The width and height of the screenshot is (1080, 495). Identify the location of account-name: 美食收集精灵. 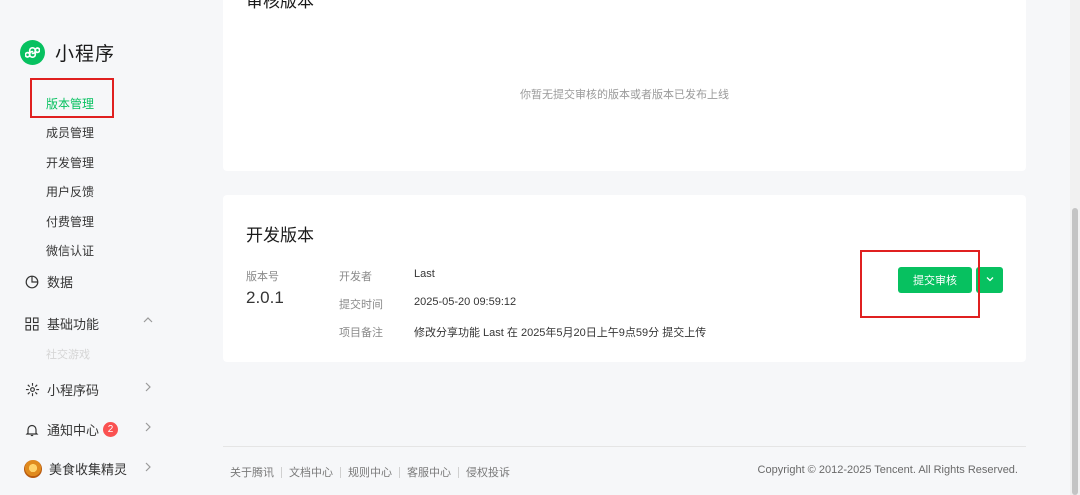
(88, 469).